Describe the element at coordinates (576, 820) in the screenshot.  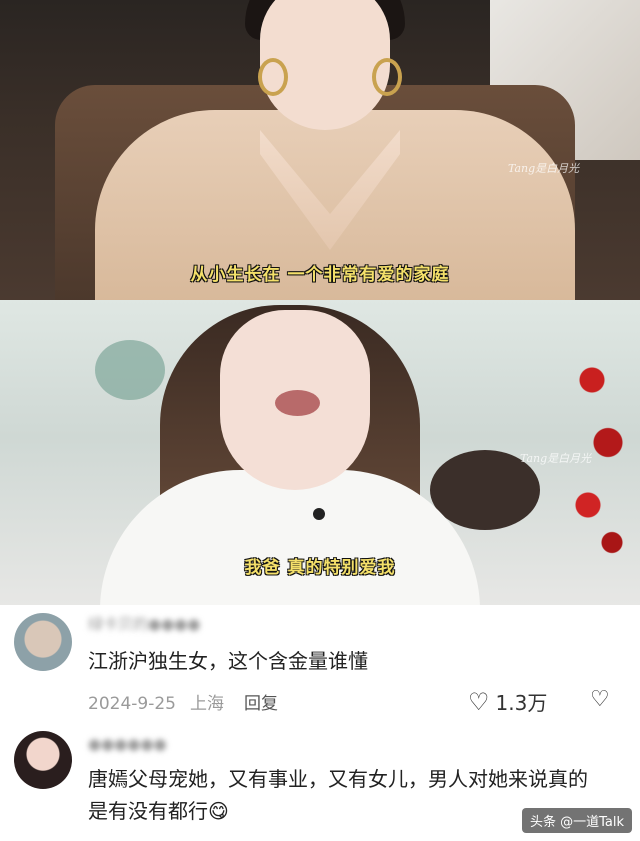
I see `source-tag: 头条 @一道Talk` at that location.